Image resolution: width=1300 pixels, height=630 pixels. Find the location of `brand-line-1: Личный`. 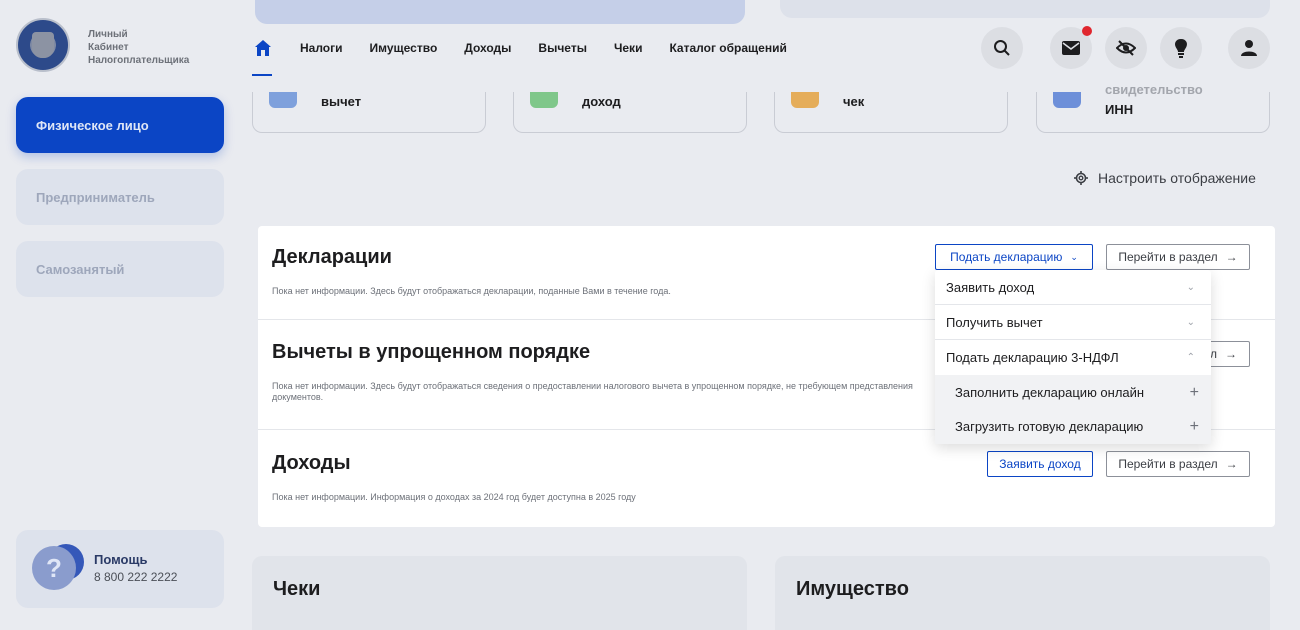

brand-line-1: Личный is located at coordinates (108, 34).